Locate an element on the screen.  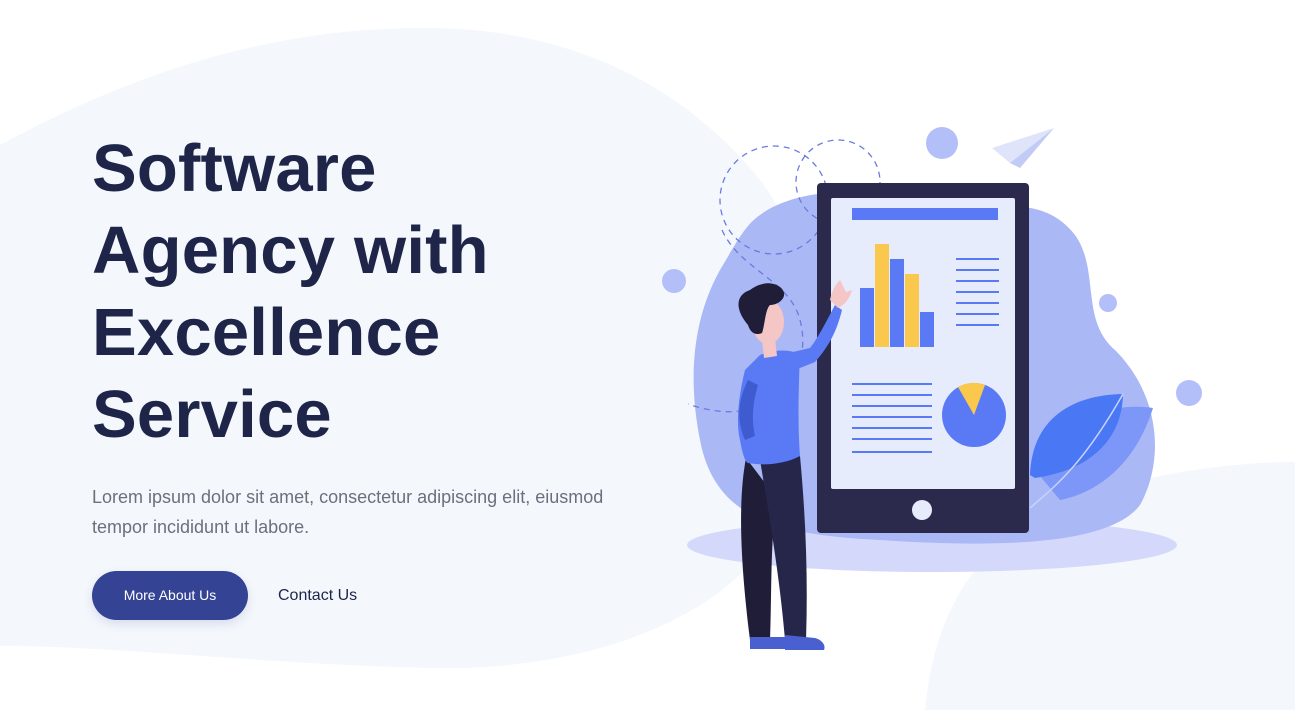
hero-title-line: Service is located at coordinates (212, 414).